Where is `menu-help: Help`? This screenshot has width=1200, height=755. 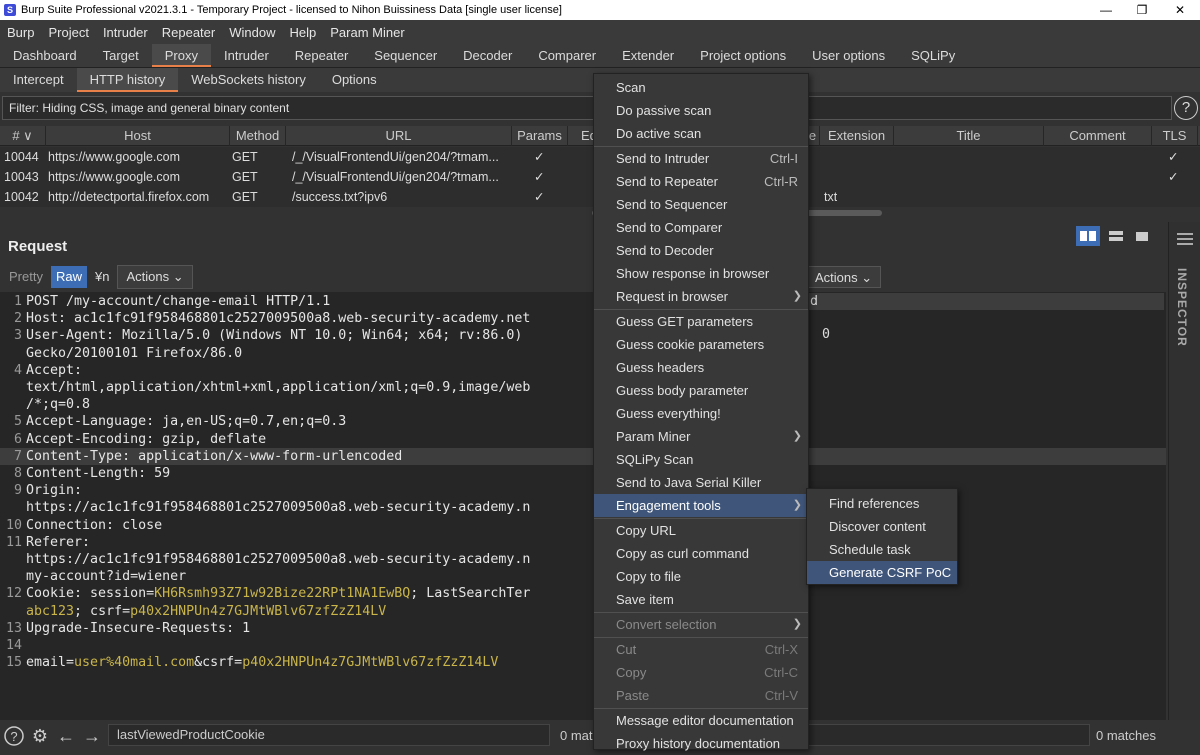 menu-help: Help is located at coordinates (302, 32).